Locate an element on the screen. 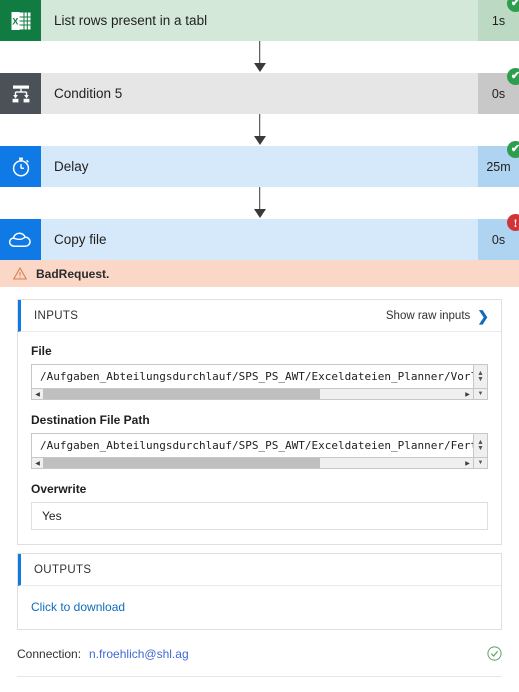 This screenshot has width=519, height=692. chevron-right-icon: ❯ is located at coordinates (483, 315).